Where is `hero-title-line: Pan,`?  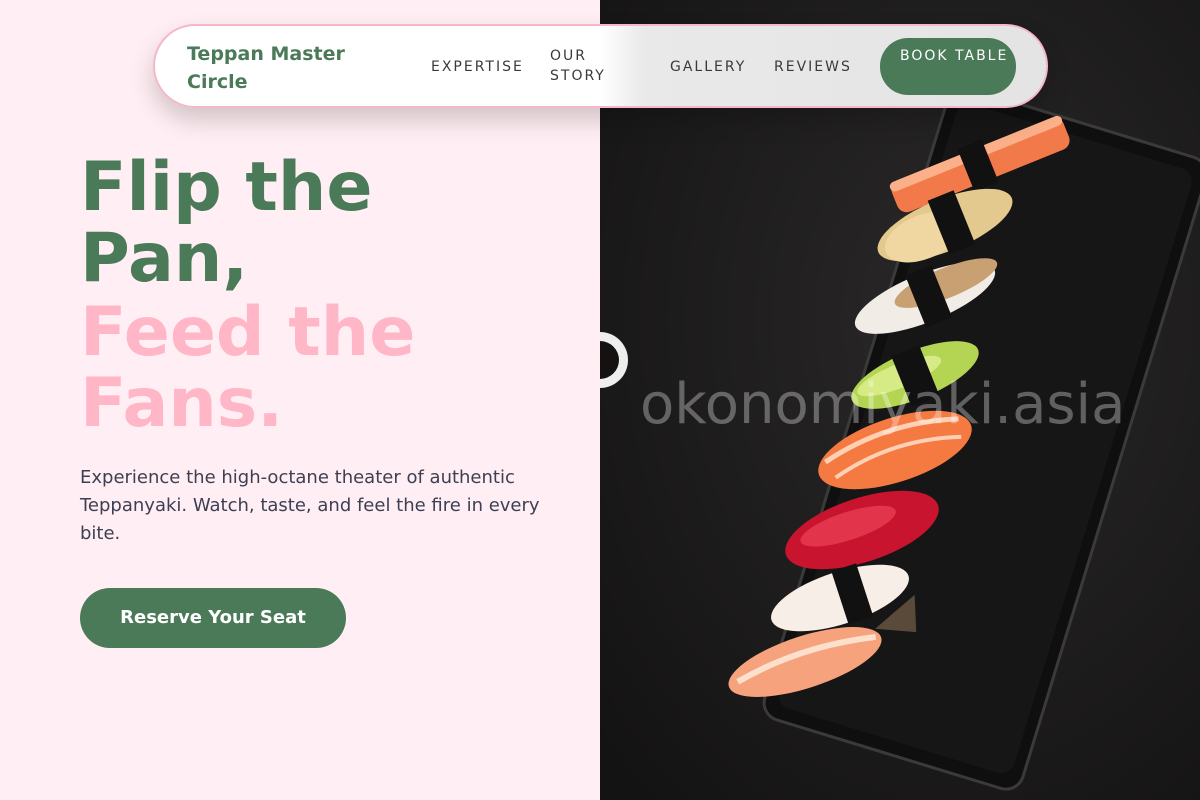
hero-title-line: Pan, is located at coordinates (164, 258).